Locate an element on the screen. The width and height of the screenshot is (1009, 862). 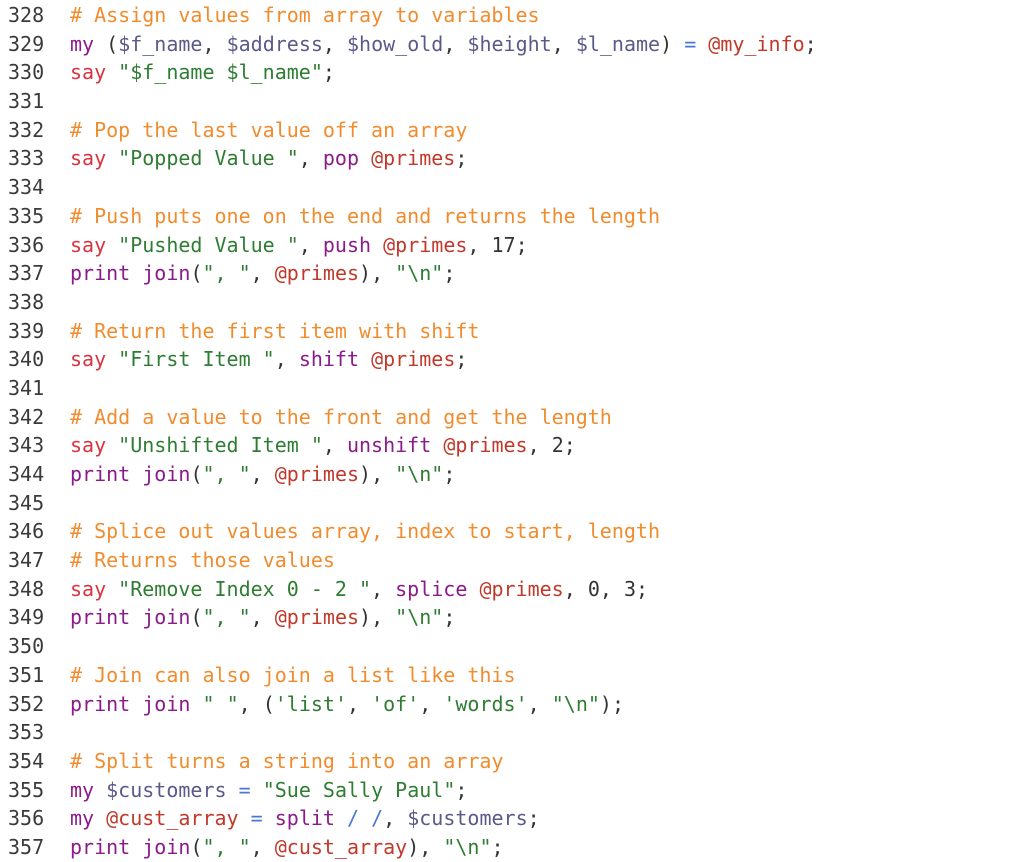
code-punctuation: ), is located at coordinates (377, 617).